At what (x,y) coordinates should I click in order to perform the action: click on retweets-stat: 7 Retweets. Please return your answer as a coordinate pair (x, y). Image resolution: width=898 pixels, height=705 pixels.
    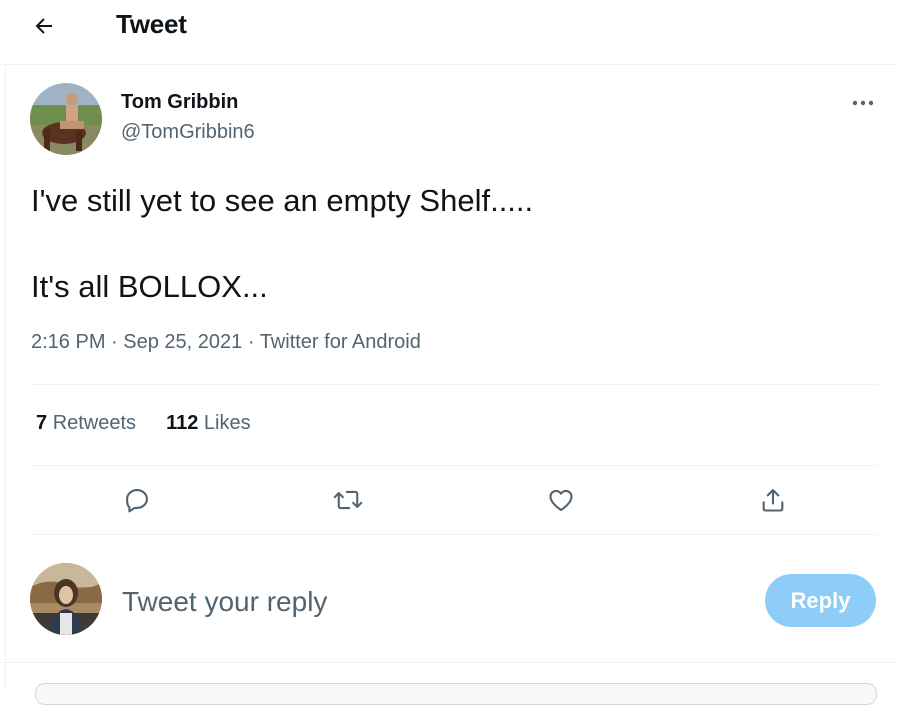
    Looking at the image, I should click on (86, 423).